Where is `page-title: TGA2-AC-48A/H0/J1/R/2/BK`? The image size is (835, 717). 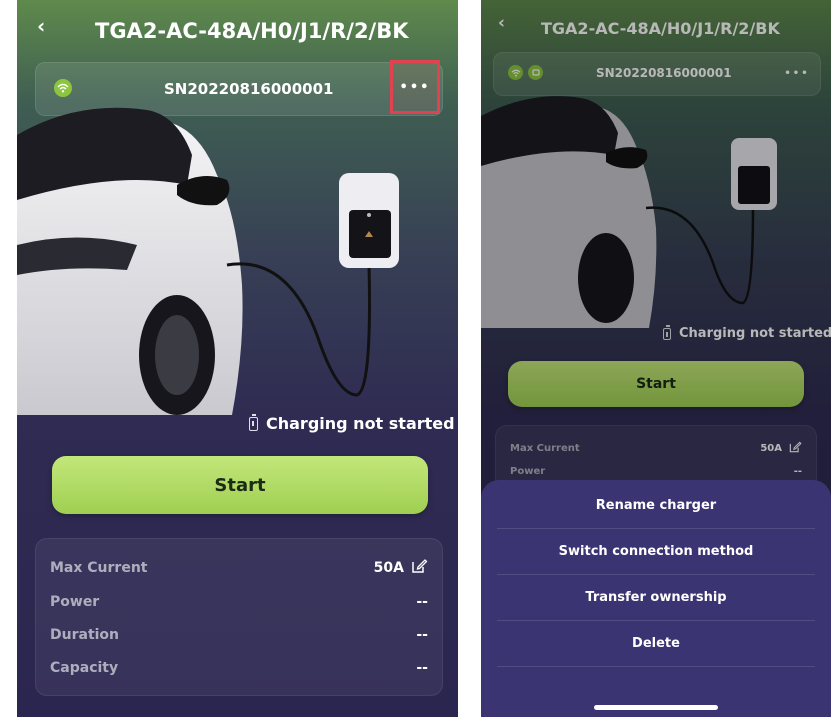
page-title: TGA2-AC-48A/H0/J1/R/2/BK is located at coordinates (252, 31).